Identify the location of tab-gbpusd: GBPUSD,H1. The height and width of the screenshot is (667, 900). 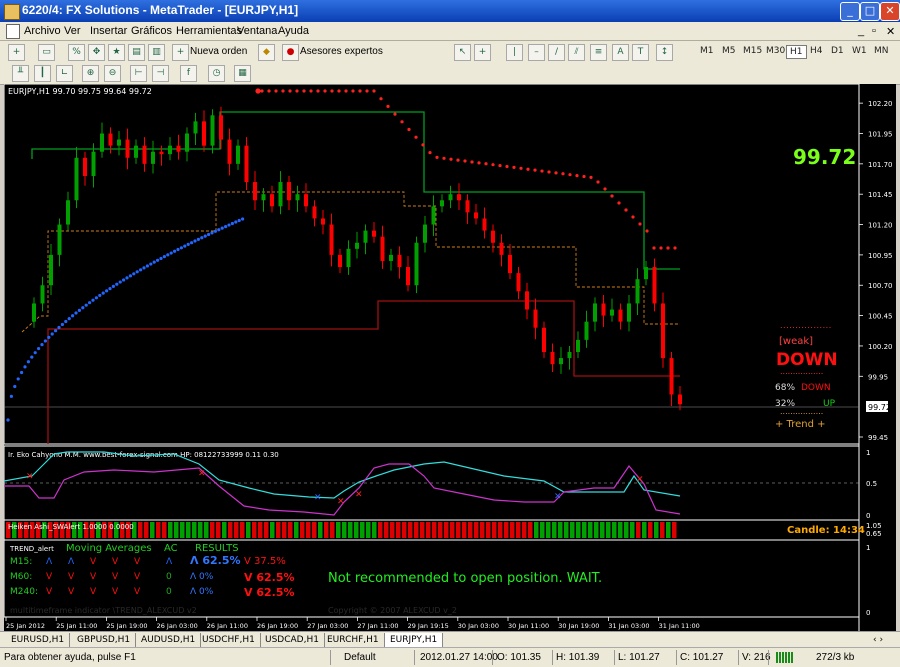
(104, 640).